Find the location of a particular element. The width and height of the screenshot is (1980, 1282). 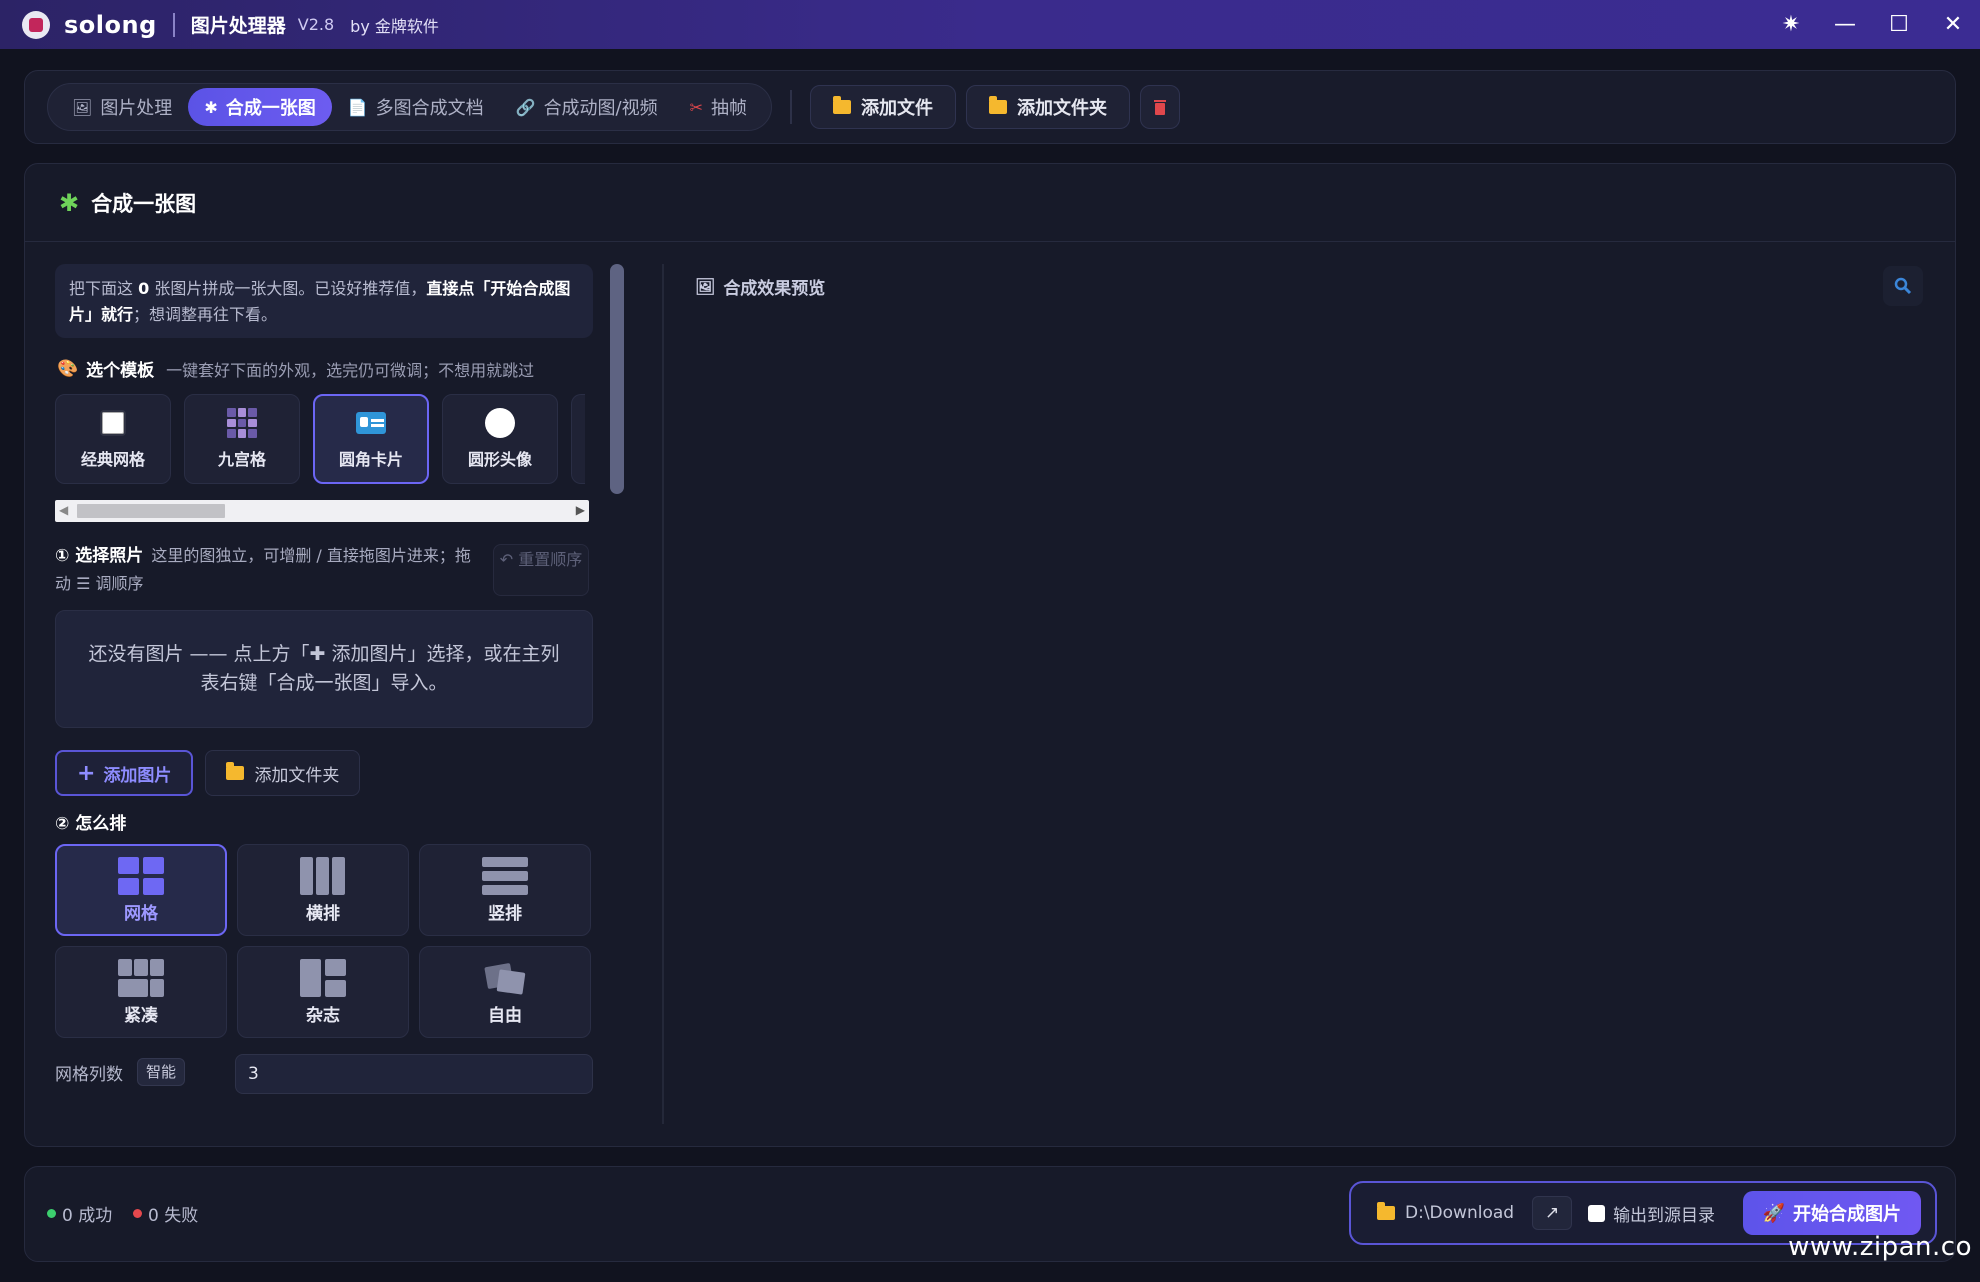

layout-magazine: 杂志 is located at coordinates (323, 992).